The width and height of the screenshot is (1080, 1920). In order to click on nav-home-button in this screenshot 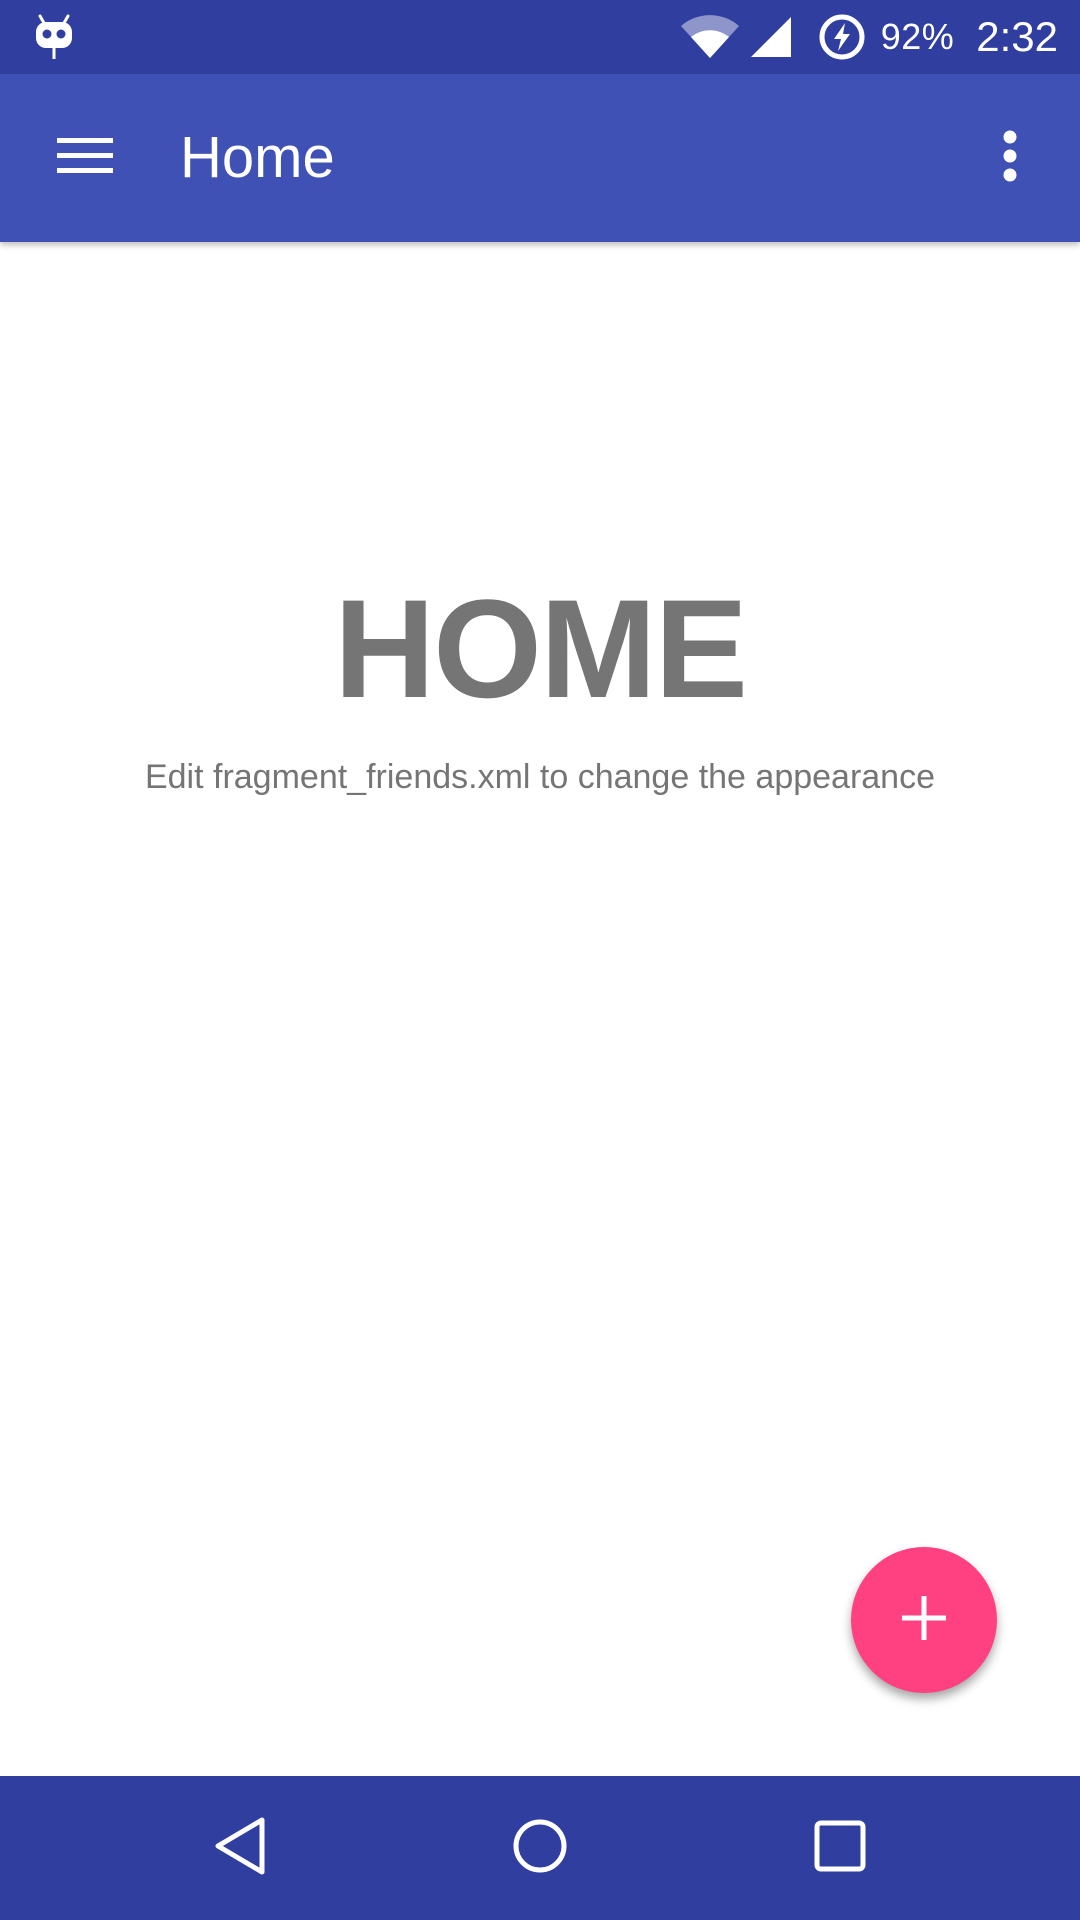, I will do `click(540, 1848)`.